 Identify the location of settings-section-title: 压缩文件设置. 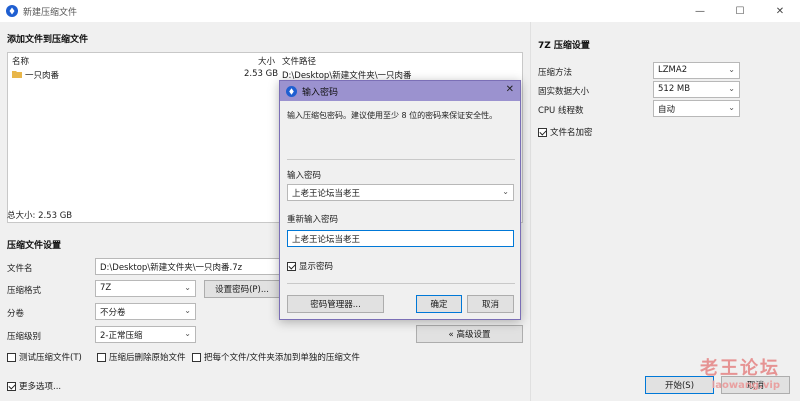
(34, 246).